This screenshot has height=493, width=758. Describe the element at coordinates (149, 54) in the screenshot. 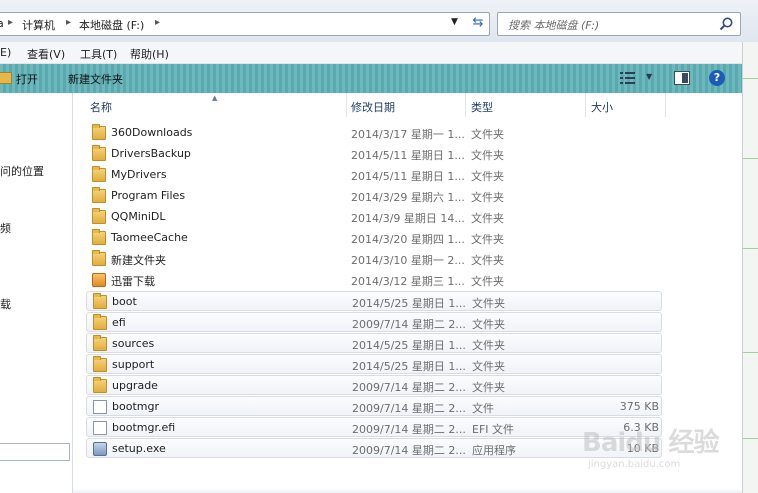

I see `menu-help: 帮助(H)` at that location.